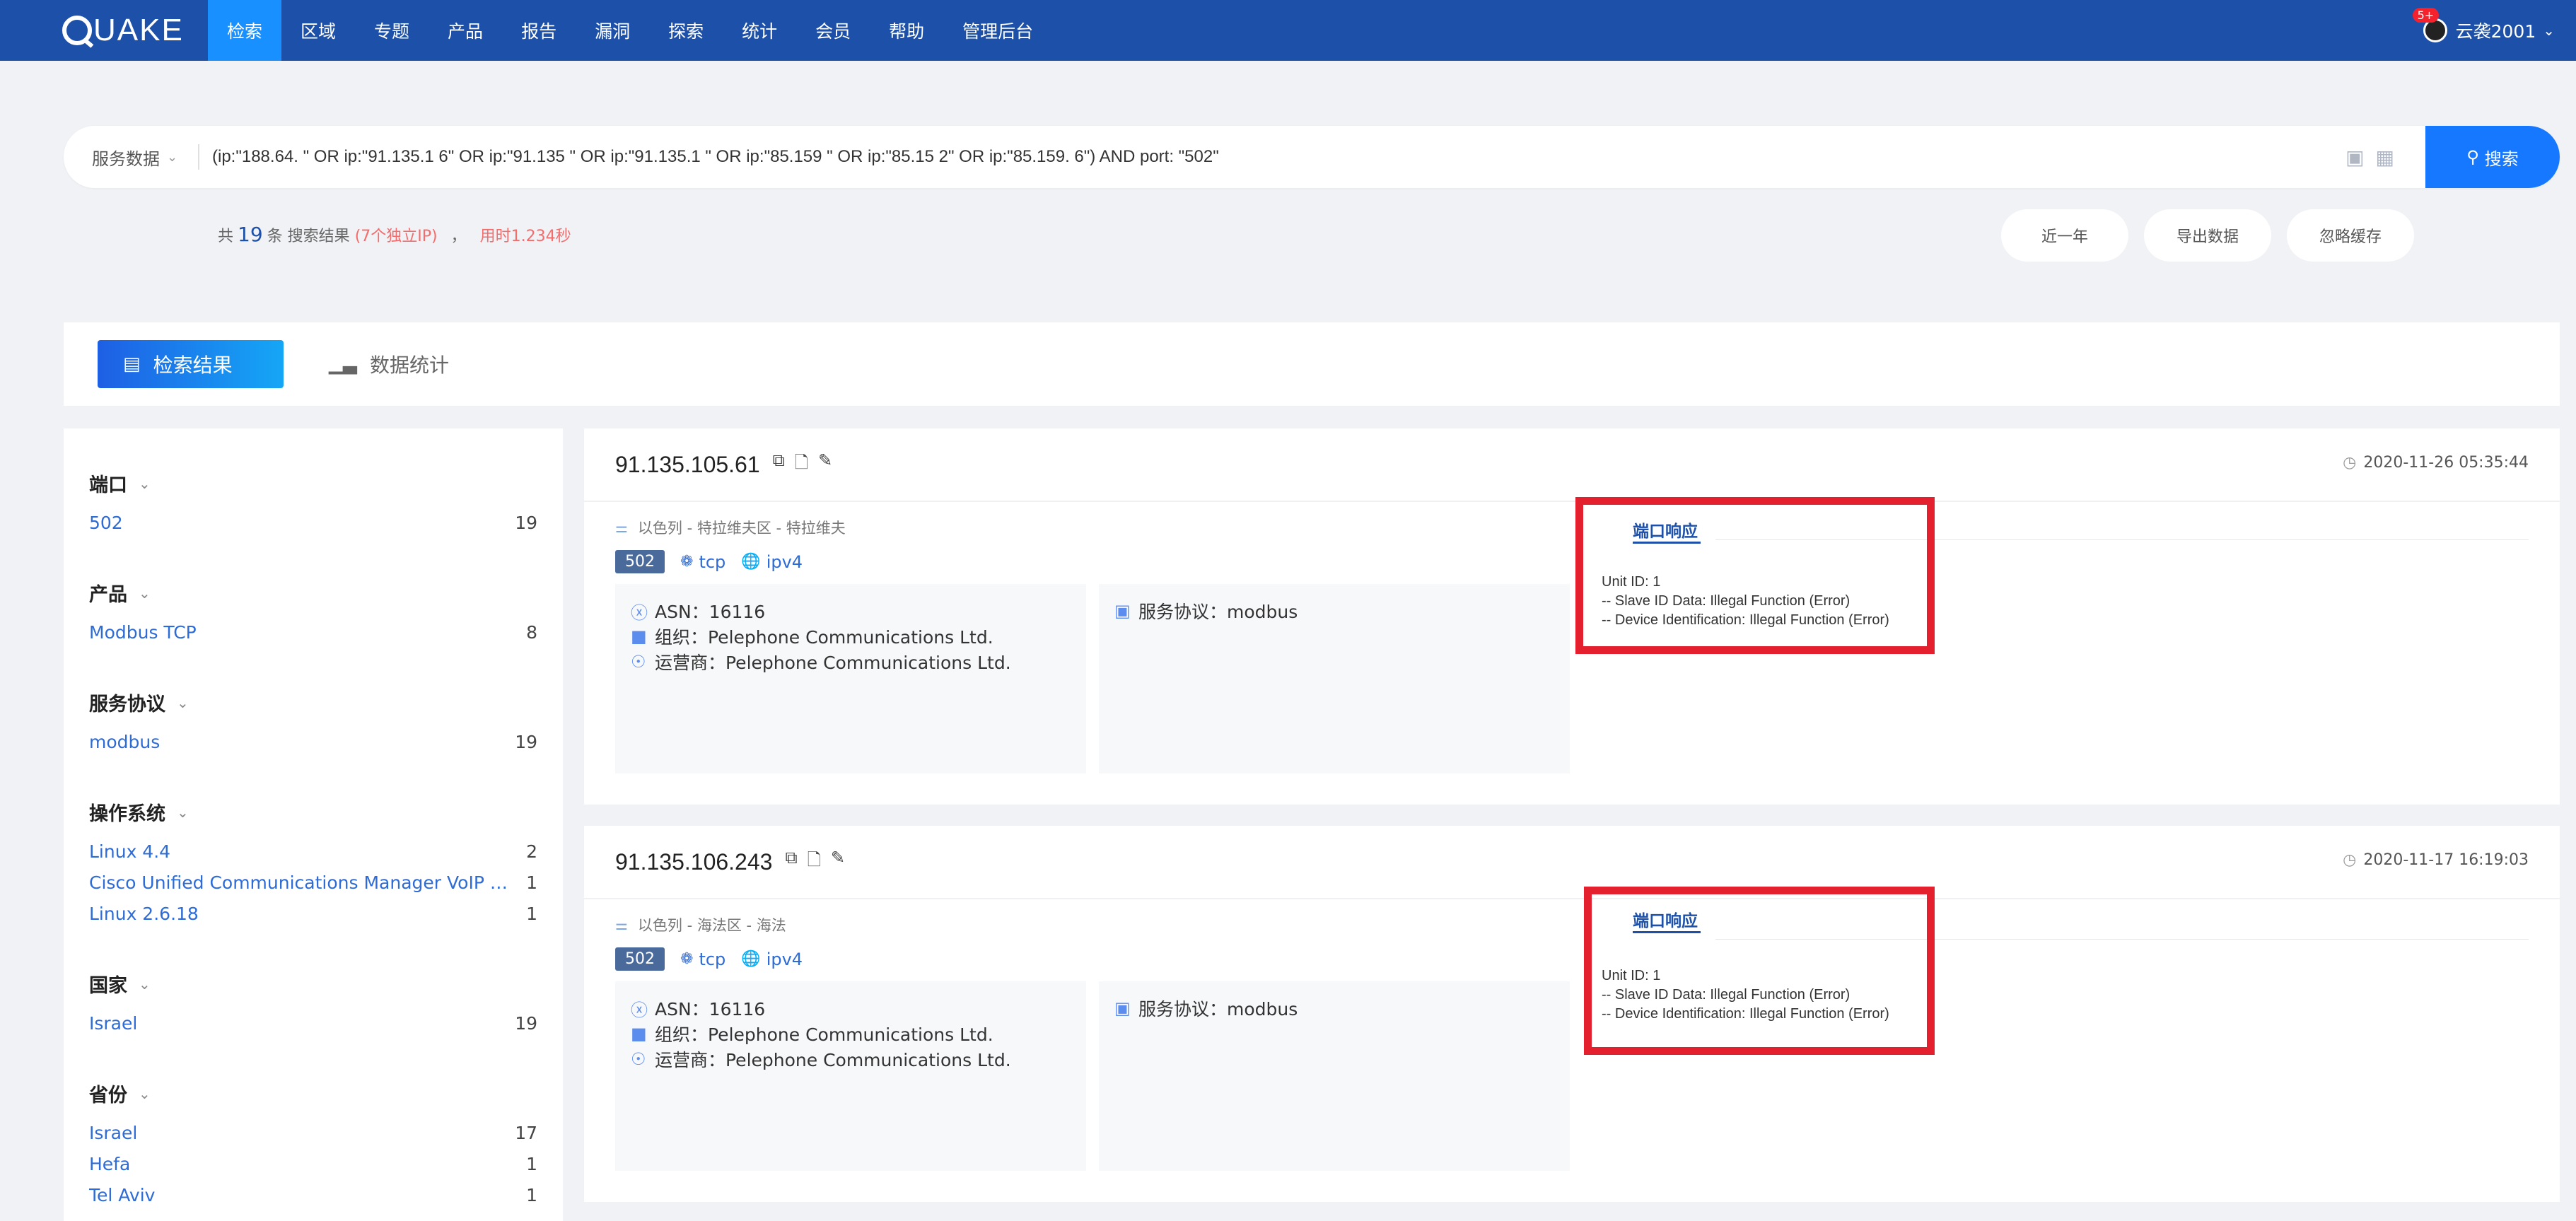 The height and width of the screenshot is (1221, 2576). I want to click on user-menu: 5+ 云袭2001 ⌄, so click(2483, 30).